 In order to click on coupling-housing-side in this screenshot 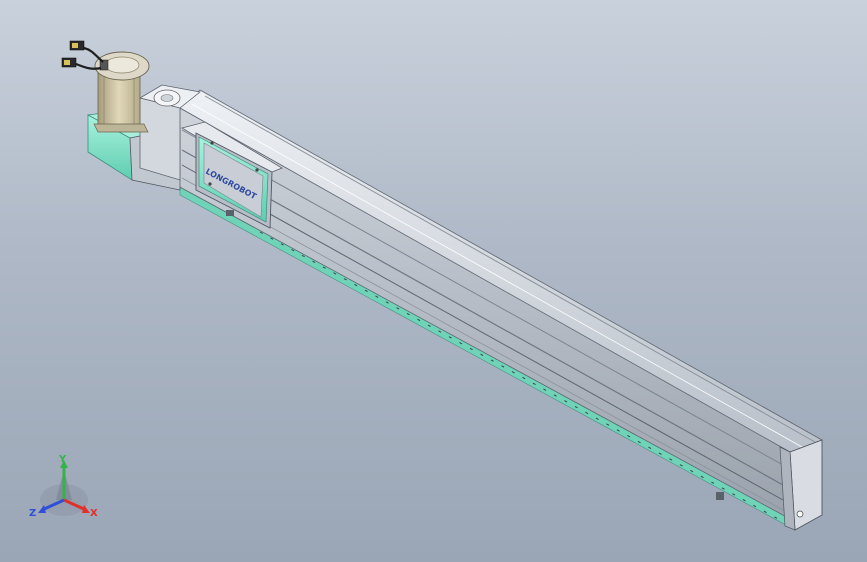, I will do `click(160, 139)`.